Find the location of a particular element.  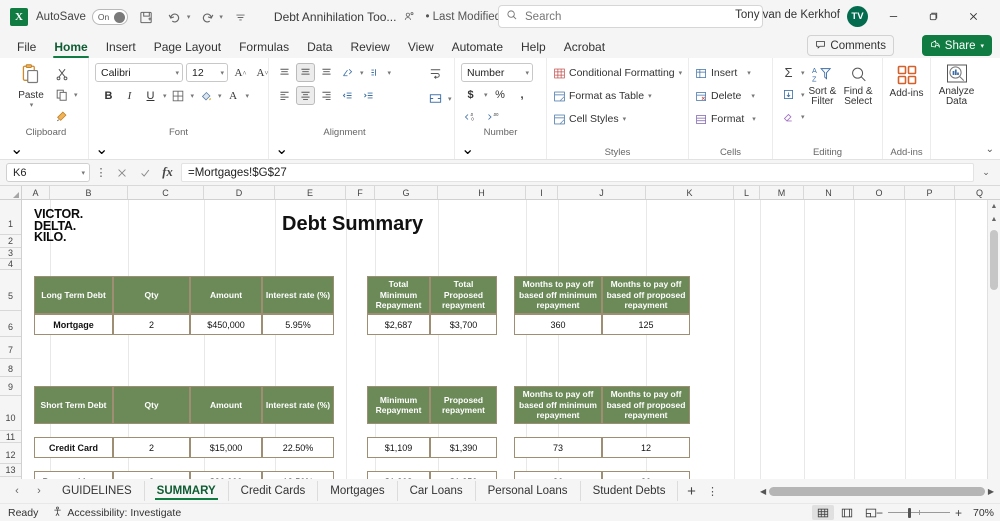

column-header-D: D is located at coordinates (239, 192).